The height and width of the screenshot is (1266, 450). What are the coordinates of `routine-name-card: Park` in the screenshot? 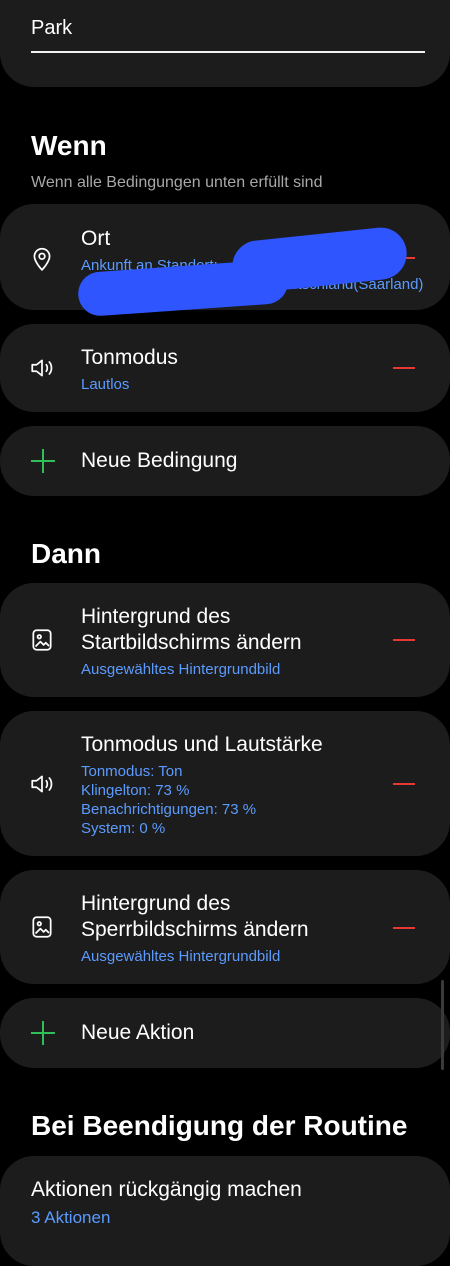 It's located at (225, 43).